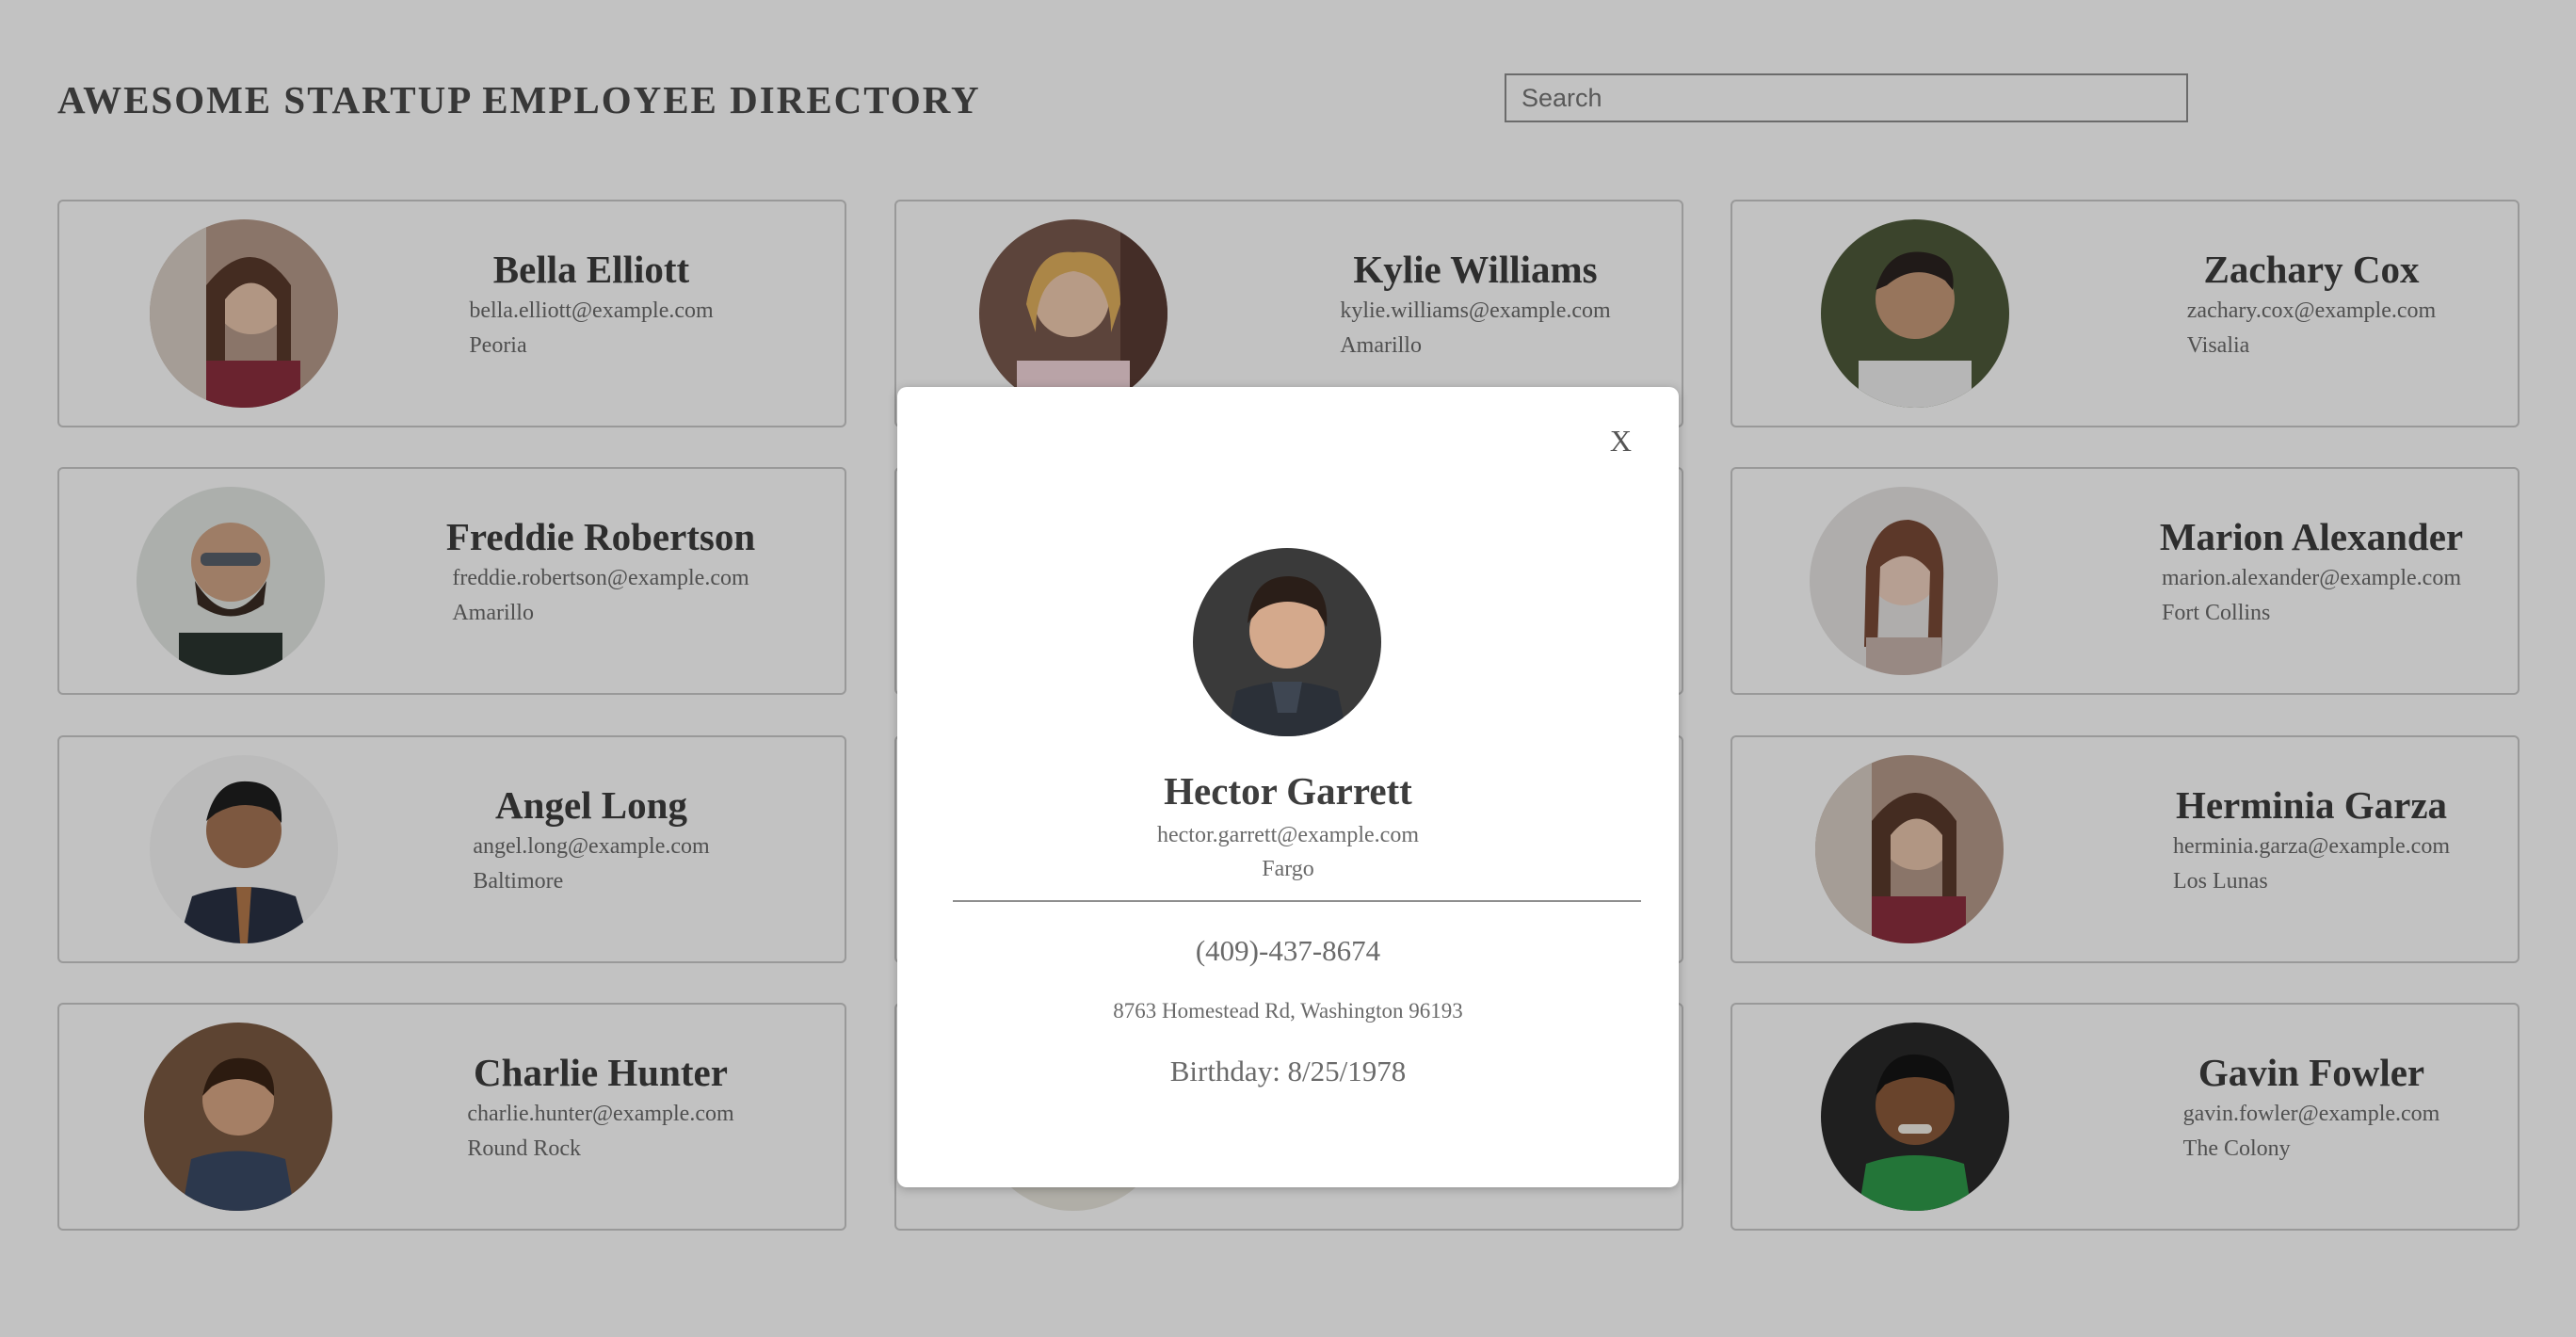 Image resolution: width=2576 pixels, height=1337 pixels. I want to click on modal-employee-city: Fargo, so click(1288, 869).